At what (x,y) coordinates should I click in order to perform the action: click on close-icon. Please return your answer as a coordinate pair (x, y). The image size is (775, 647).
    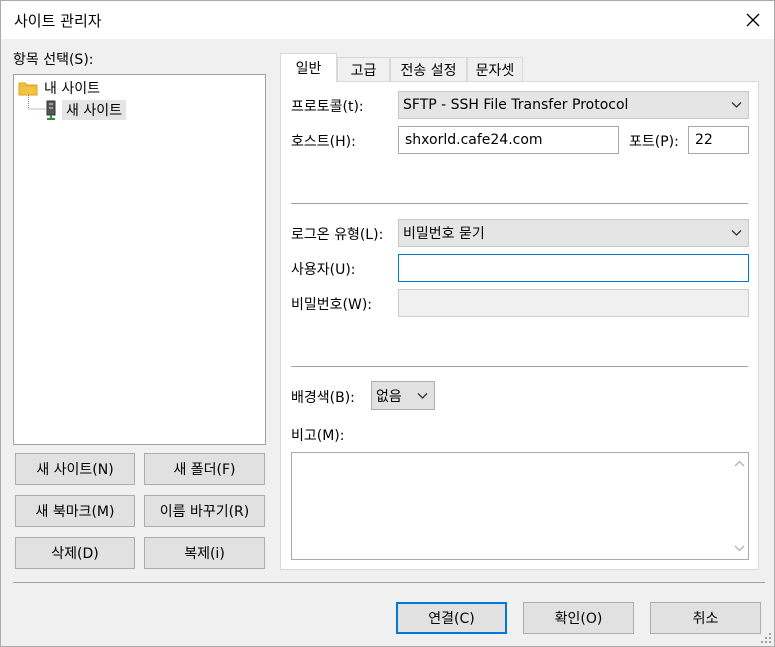
    Looking at the image, I should click on (753, 20).